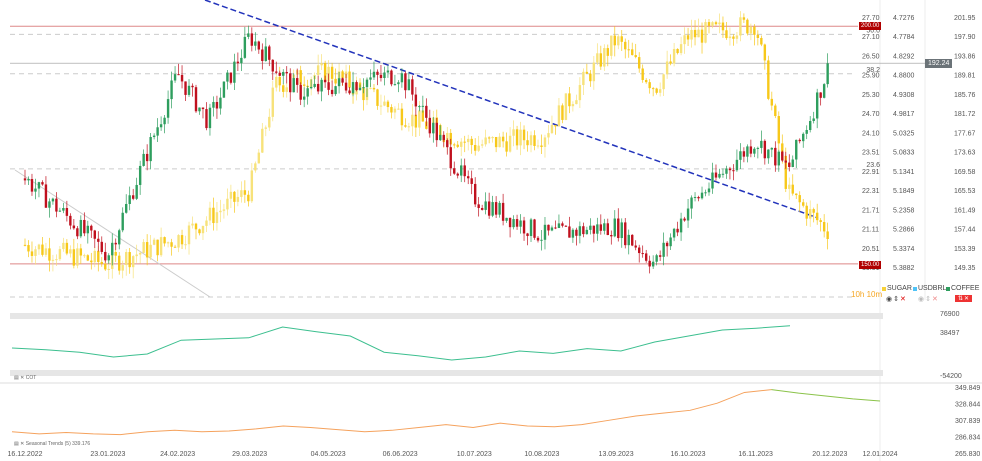  What do you see at coordinates (965, 153) in the screenshot?
I see `right-axis-tick: 173.63` at bounding box center [965, 153].